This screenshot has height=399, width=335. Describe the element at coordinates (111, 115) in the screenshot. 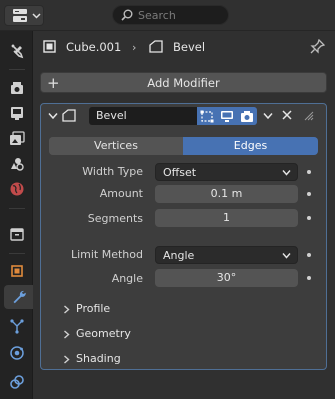

I see `modifier-name: Bevel` at that location.